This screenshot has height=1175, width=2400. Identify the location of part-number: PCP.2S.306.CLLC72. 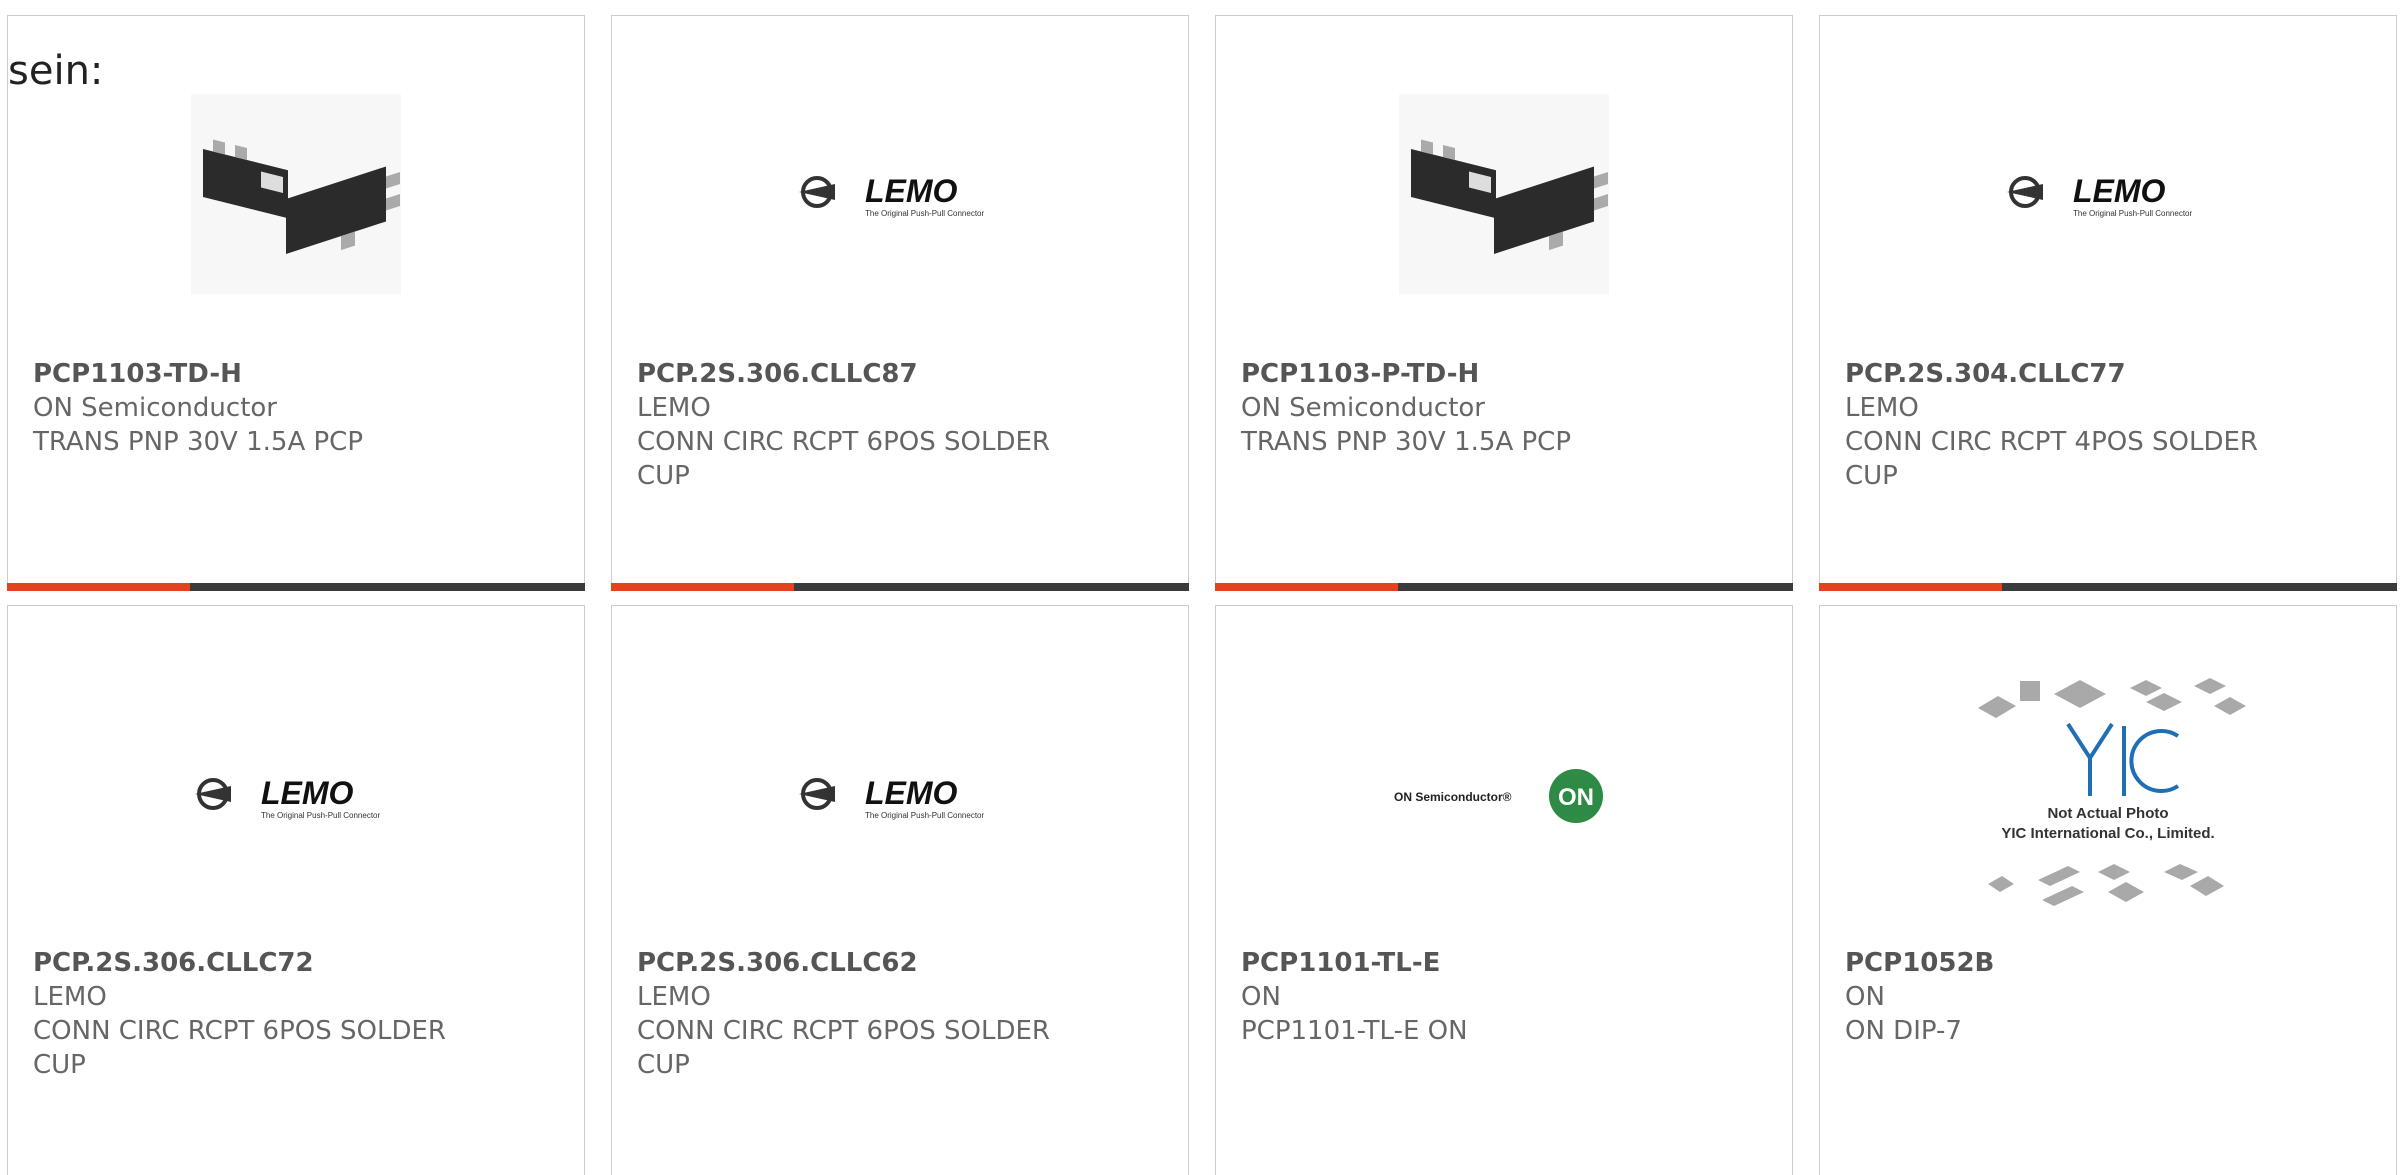
(173, 963).